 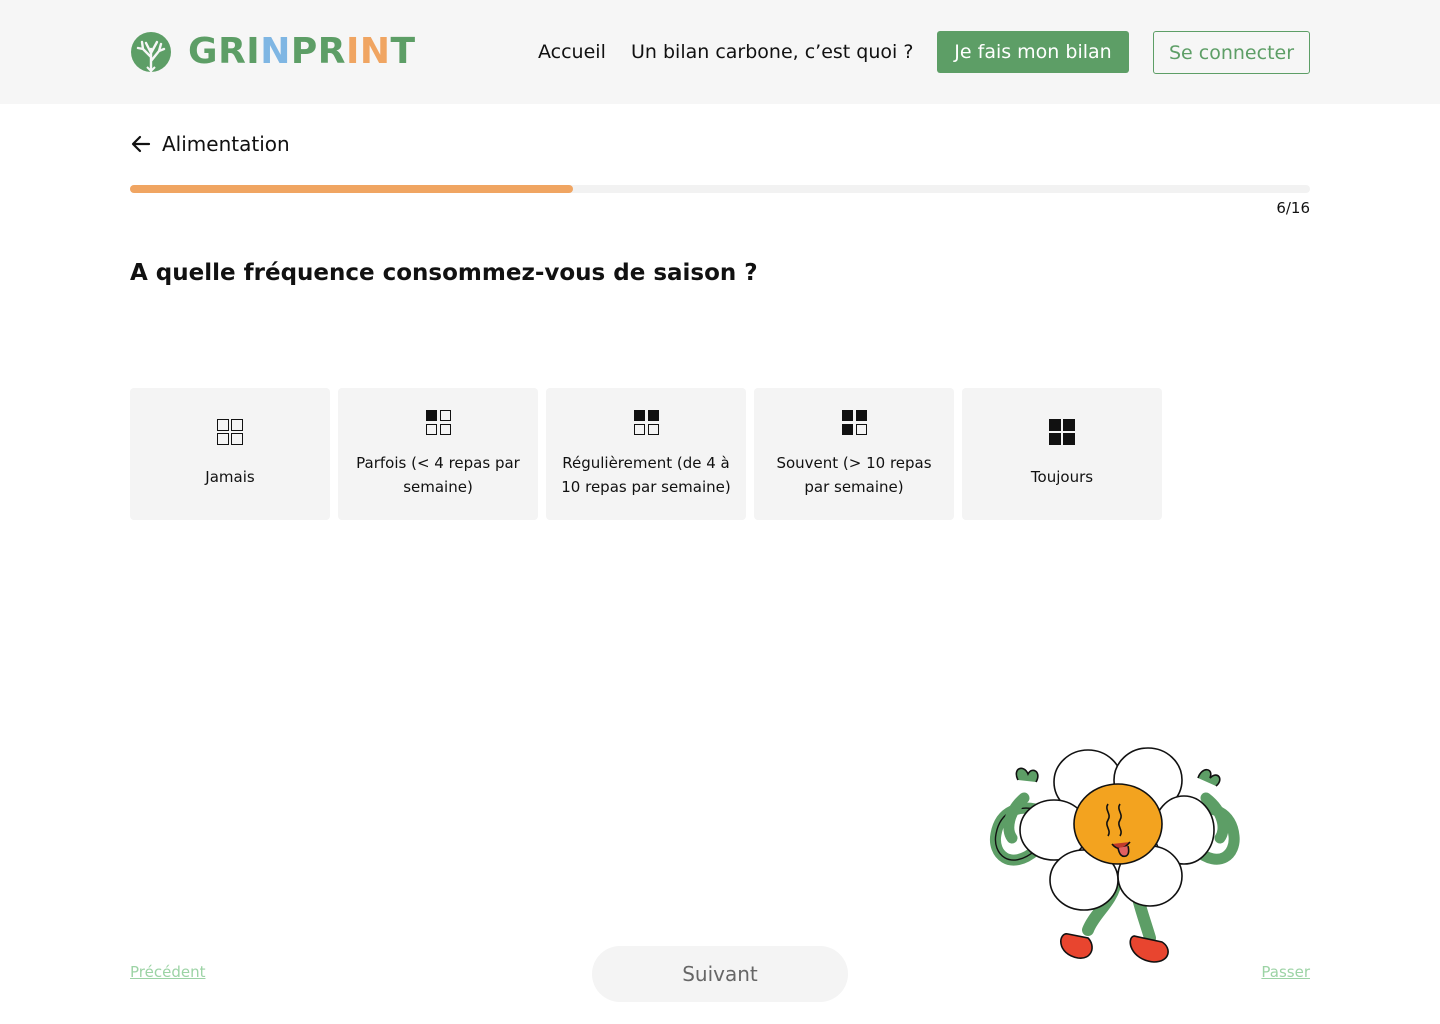 I want to click on answer-option-0: Jamais, so click(x=230, y=454).